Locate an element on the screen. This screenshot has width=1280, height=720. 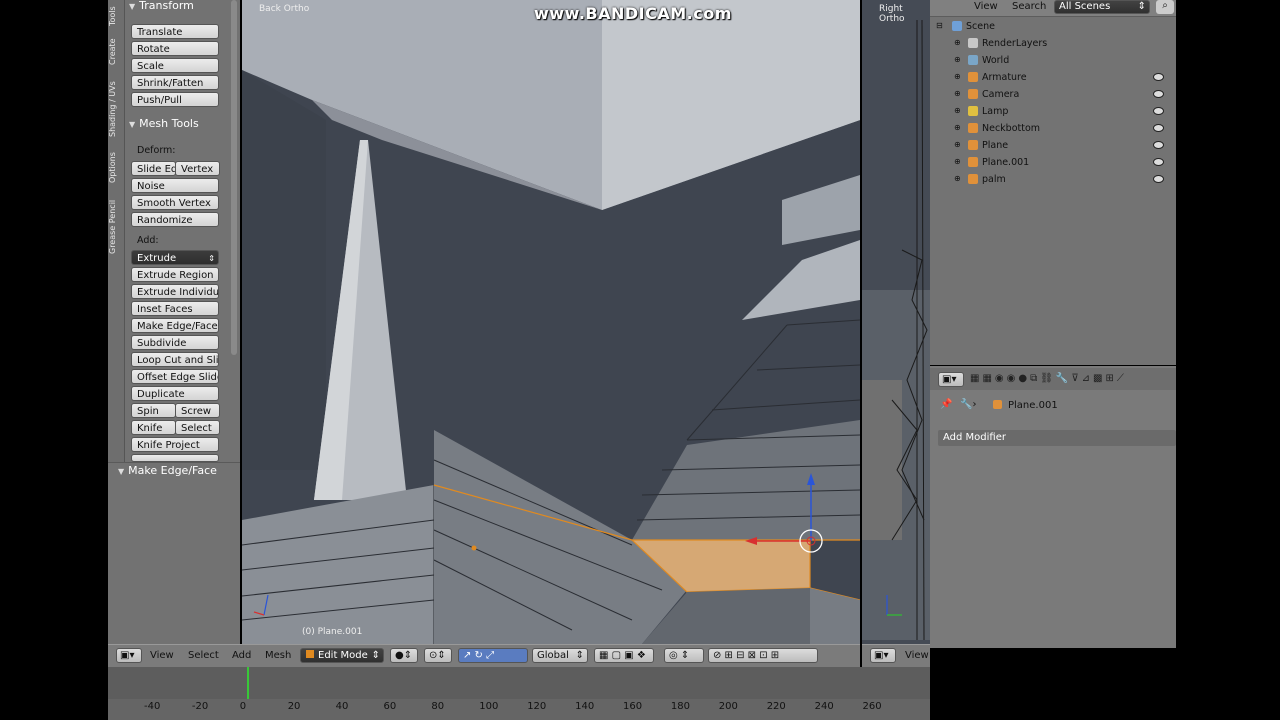
tab-tools: Tools is located at coordinates (116, 16).